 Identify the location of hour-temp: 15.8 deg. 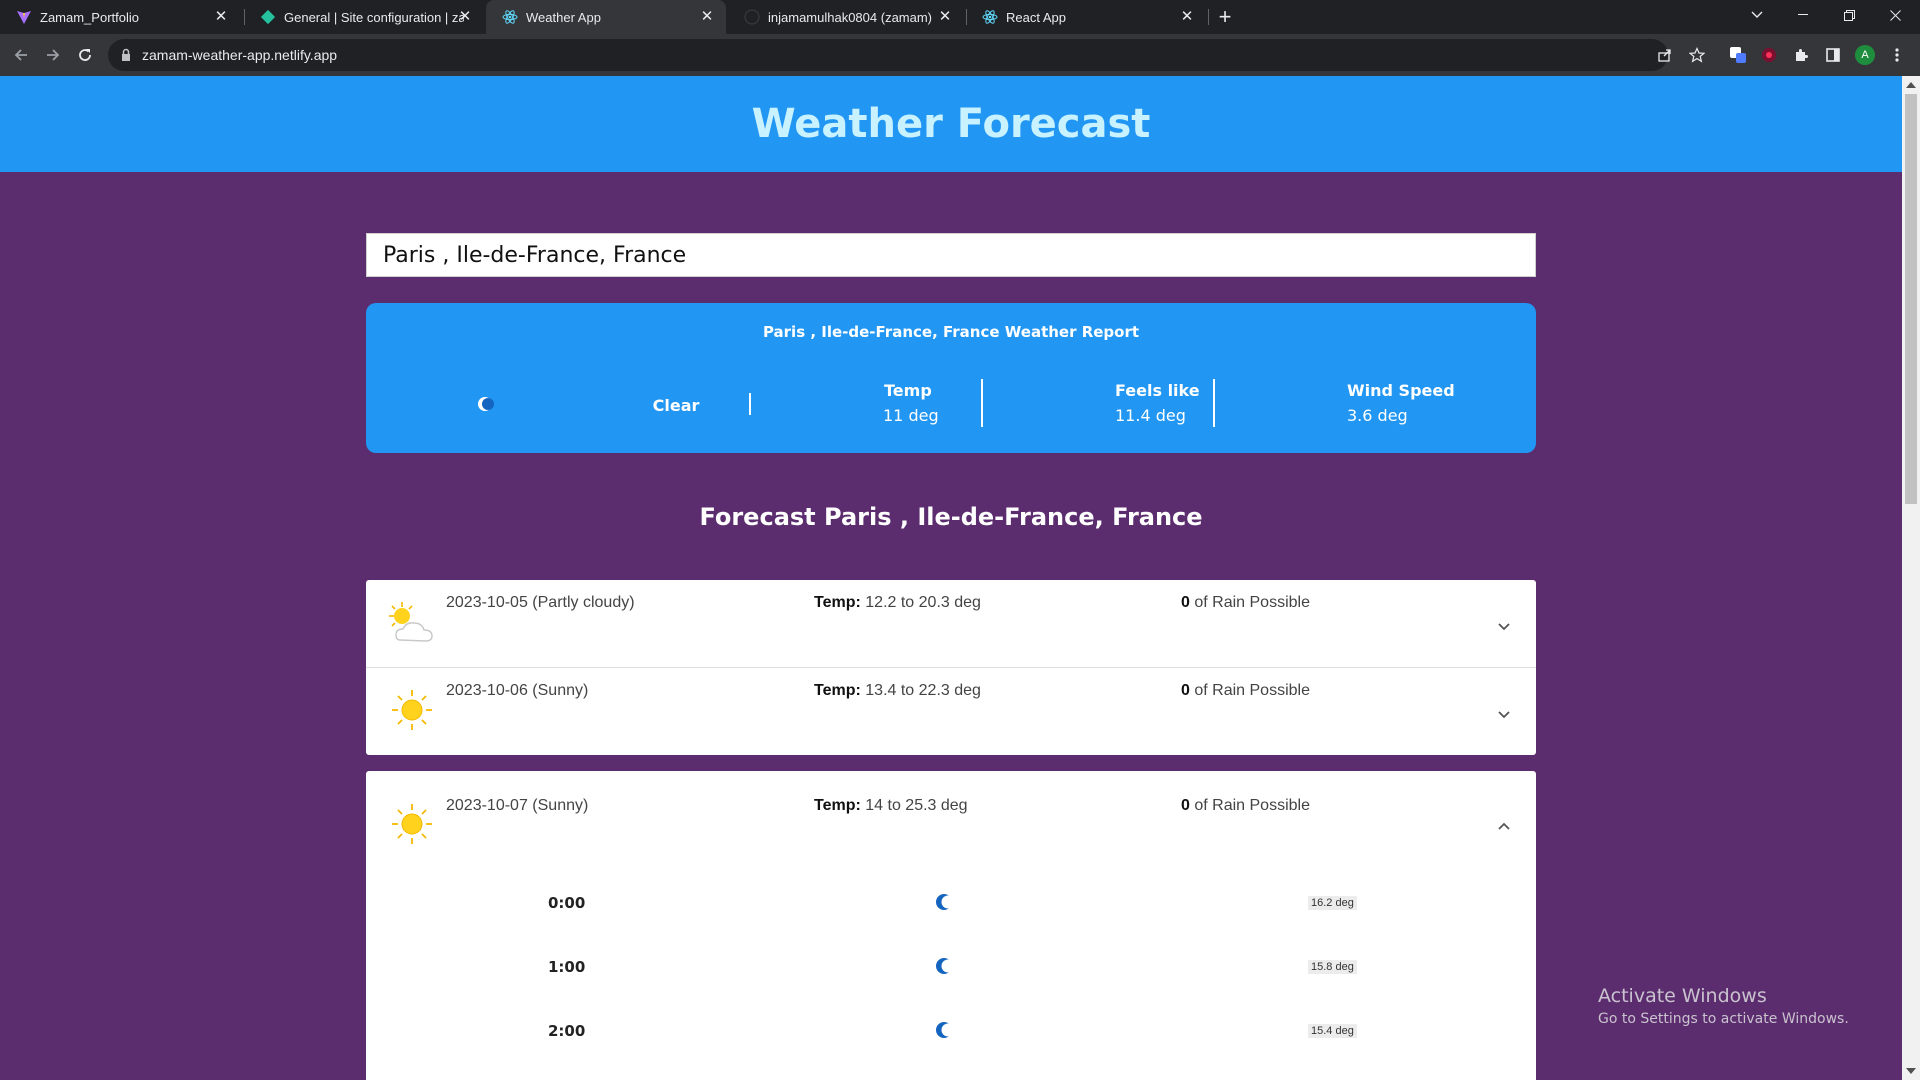
(1332, 967).